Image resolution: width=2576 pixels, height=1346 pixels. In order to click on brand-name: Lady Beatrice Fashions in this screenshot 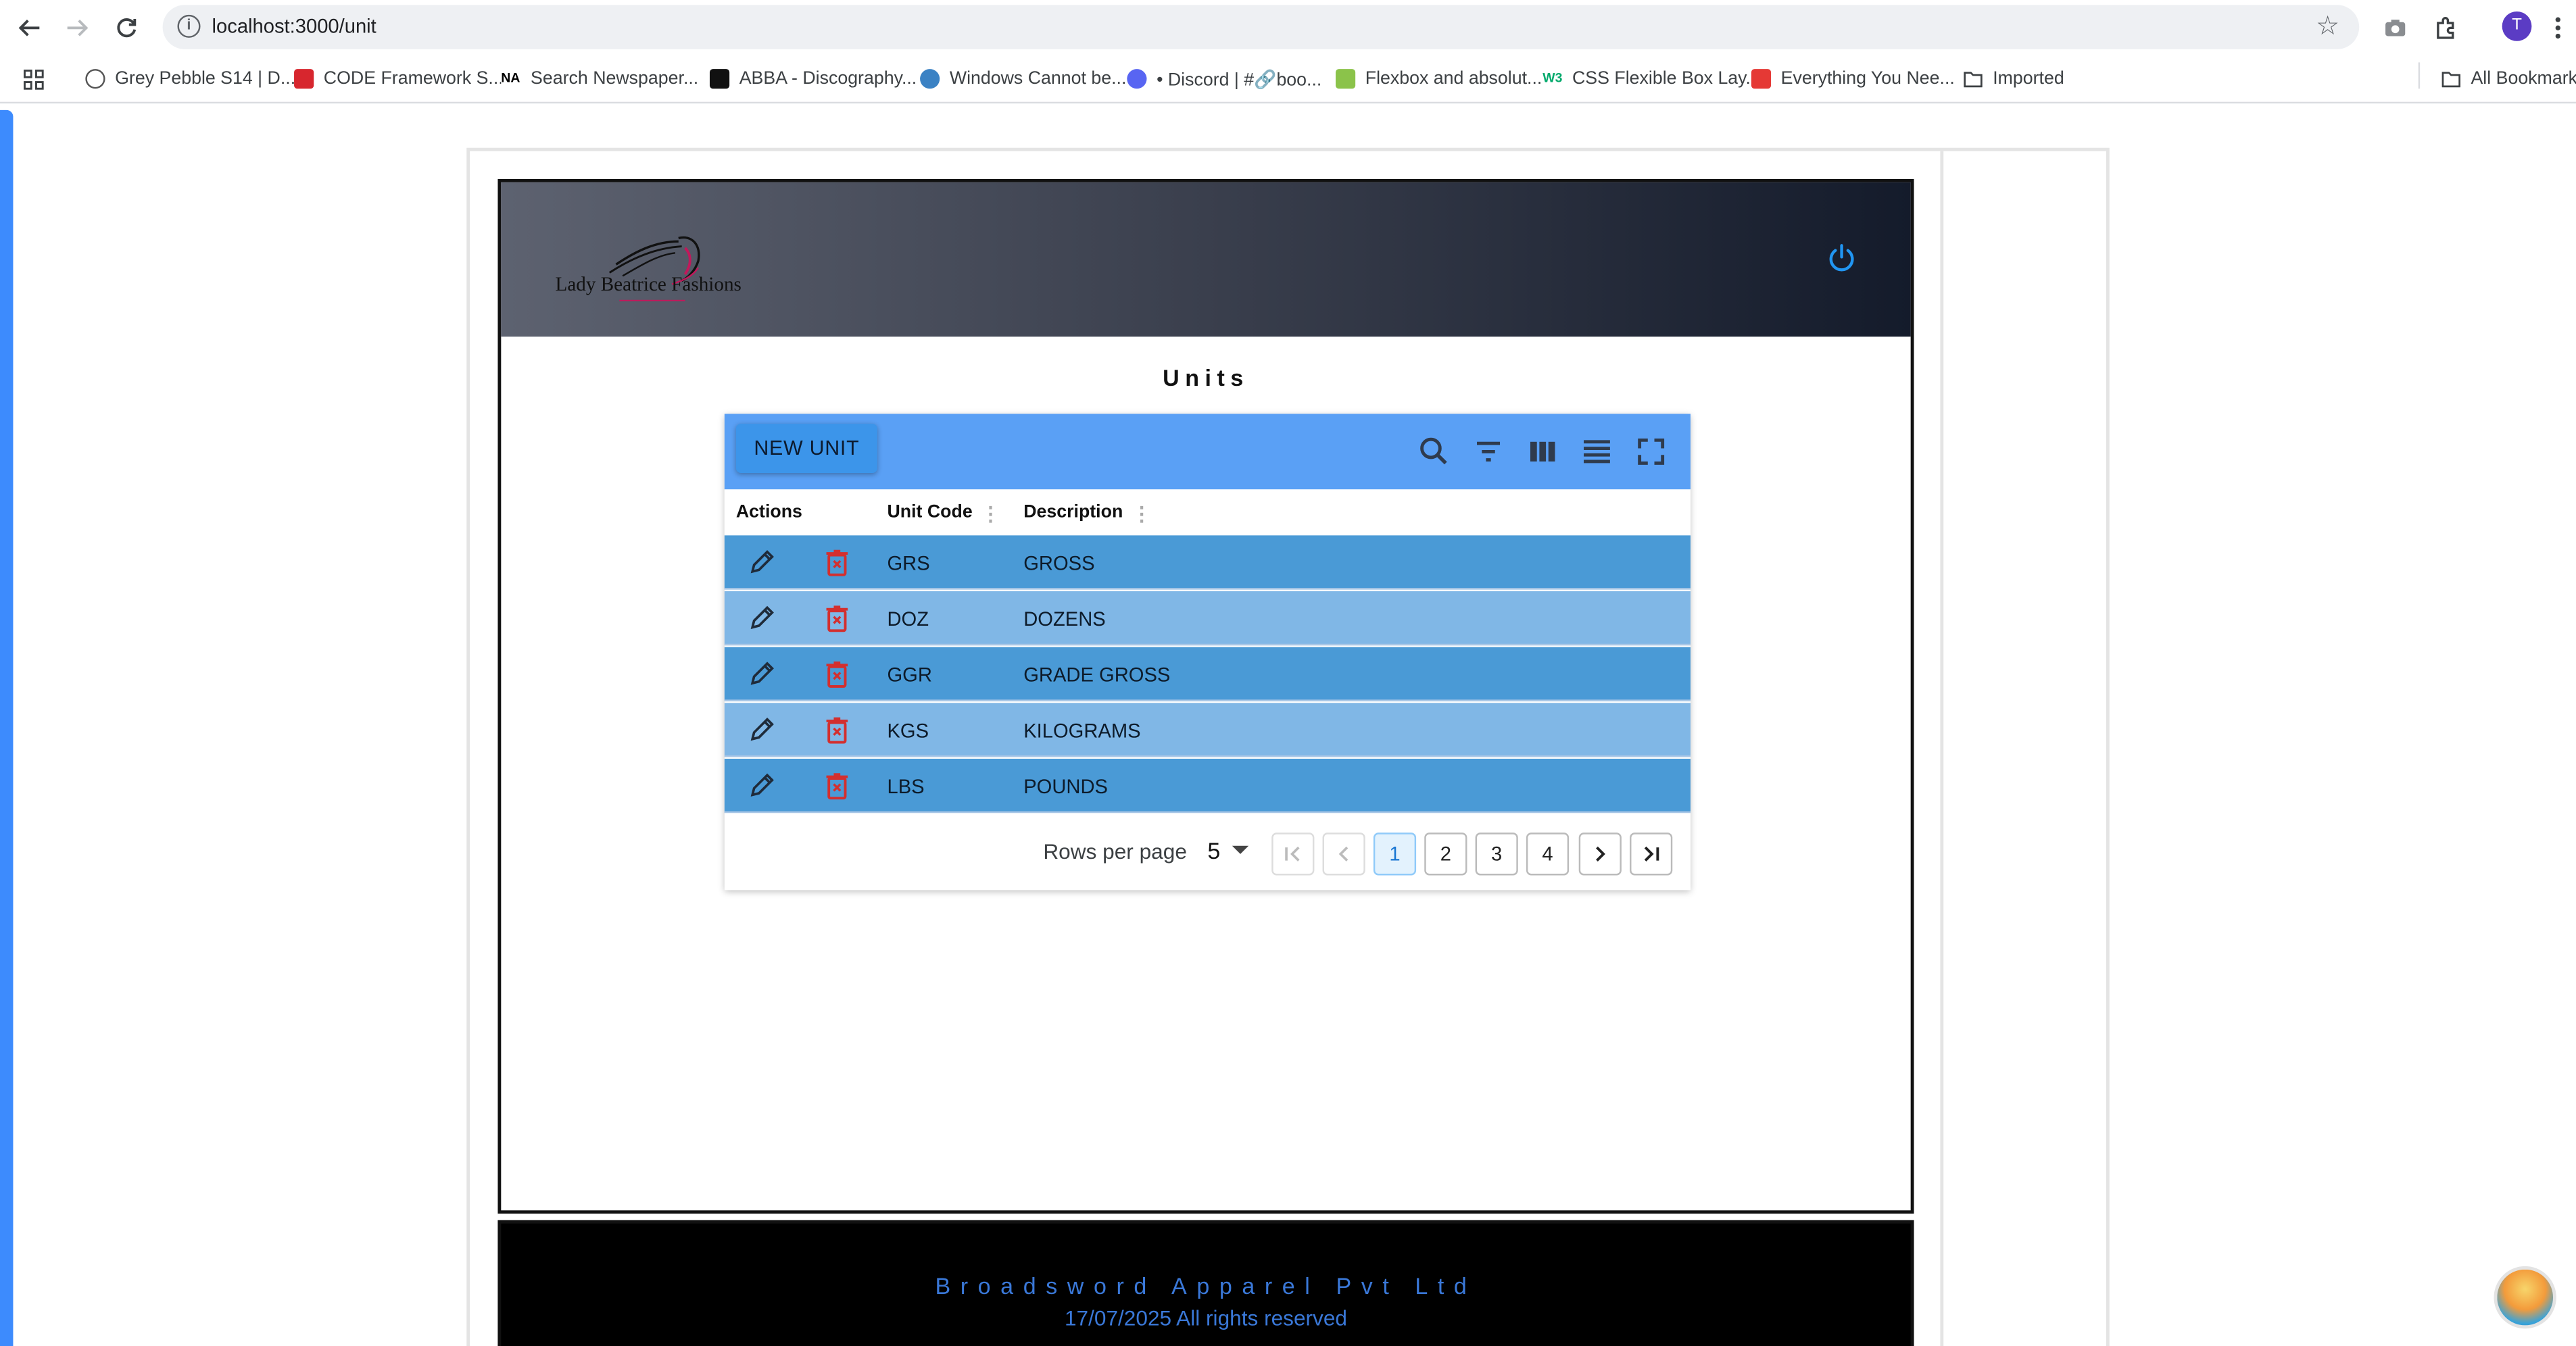, I will do `click(648, 284)`.